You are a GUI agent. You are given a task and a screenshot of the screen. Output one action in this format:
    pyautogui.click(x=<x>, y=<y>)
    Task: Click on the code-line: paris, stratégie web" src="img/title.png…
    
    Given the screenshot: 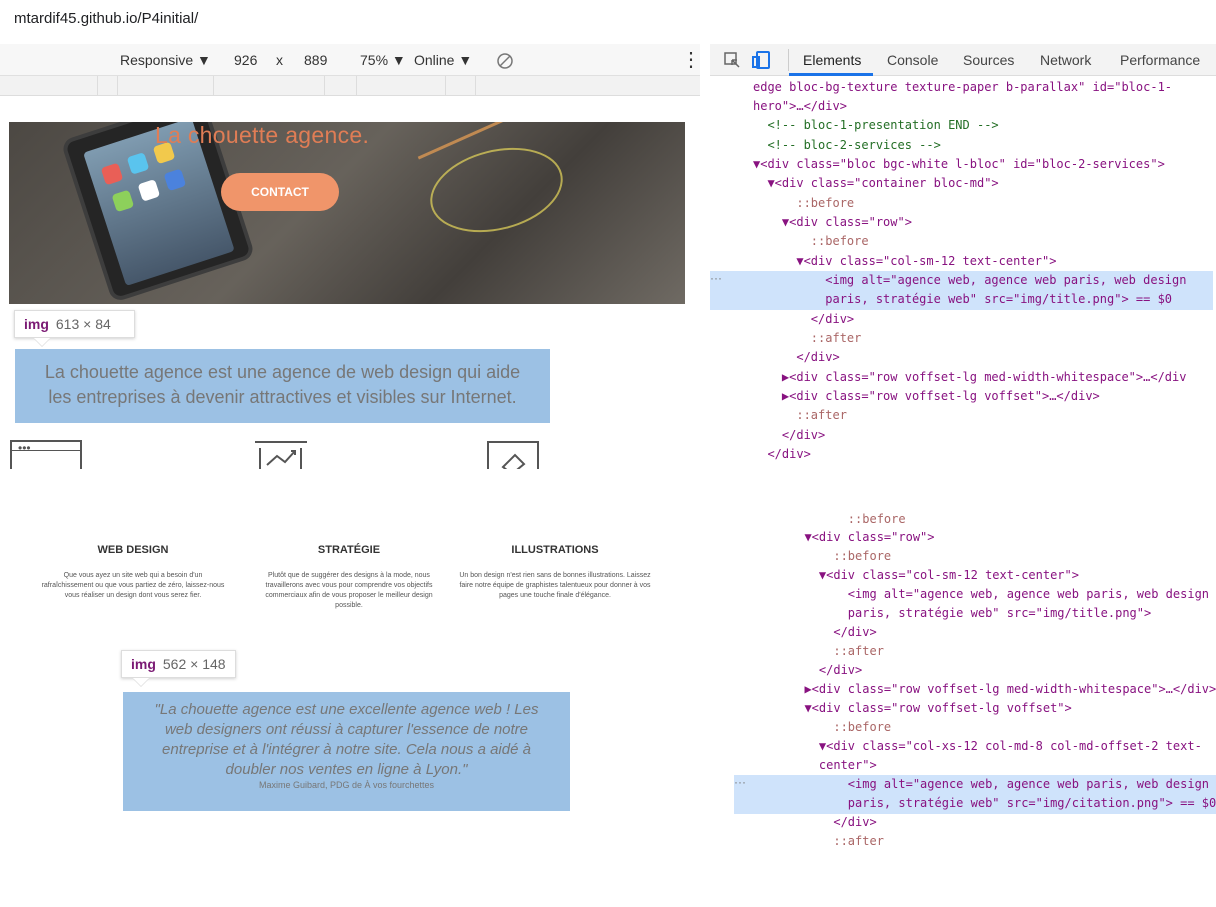 What is the action you would take?
    pyautogui.click(x=970, y=614)
    